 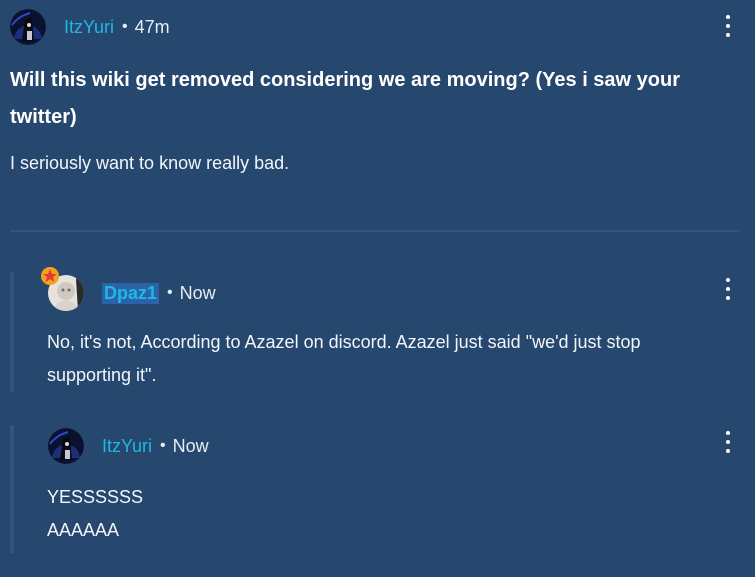 What do you see at coordinates (150, 163) in the screenshot?
I see `post-body: I seriously want to know really bad.` at bounding box center [150, 163].